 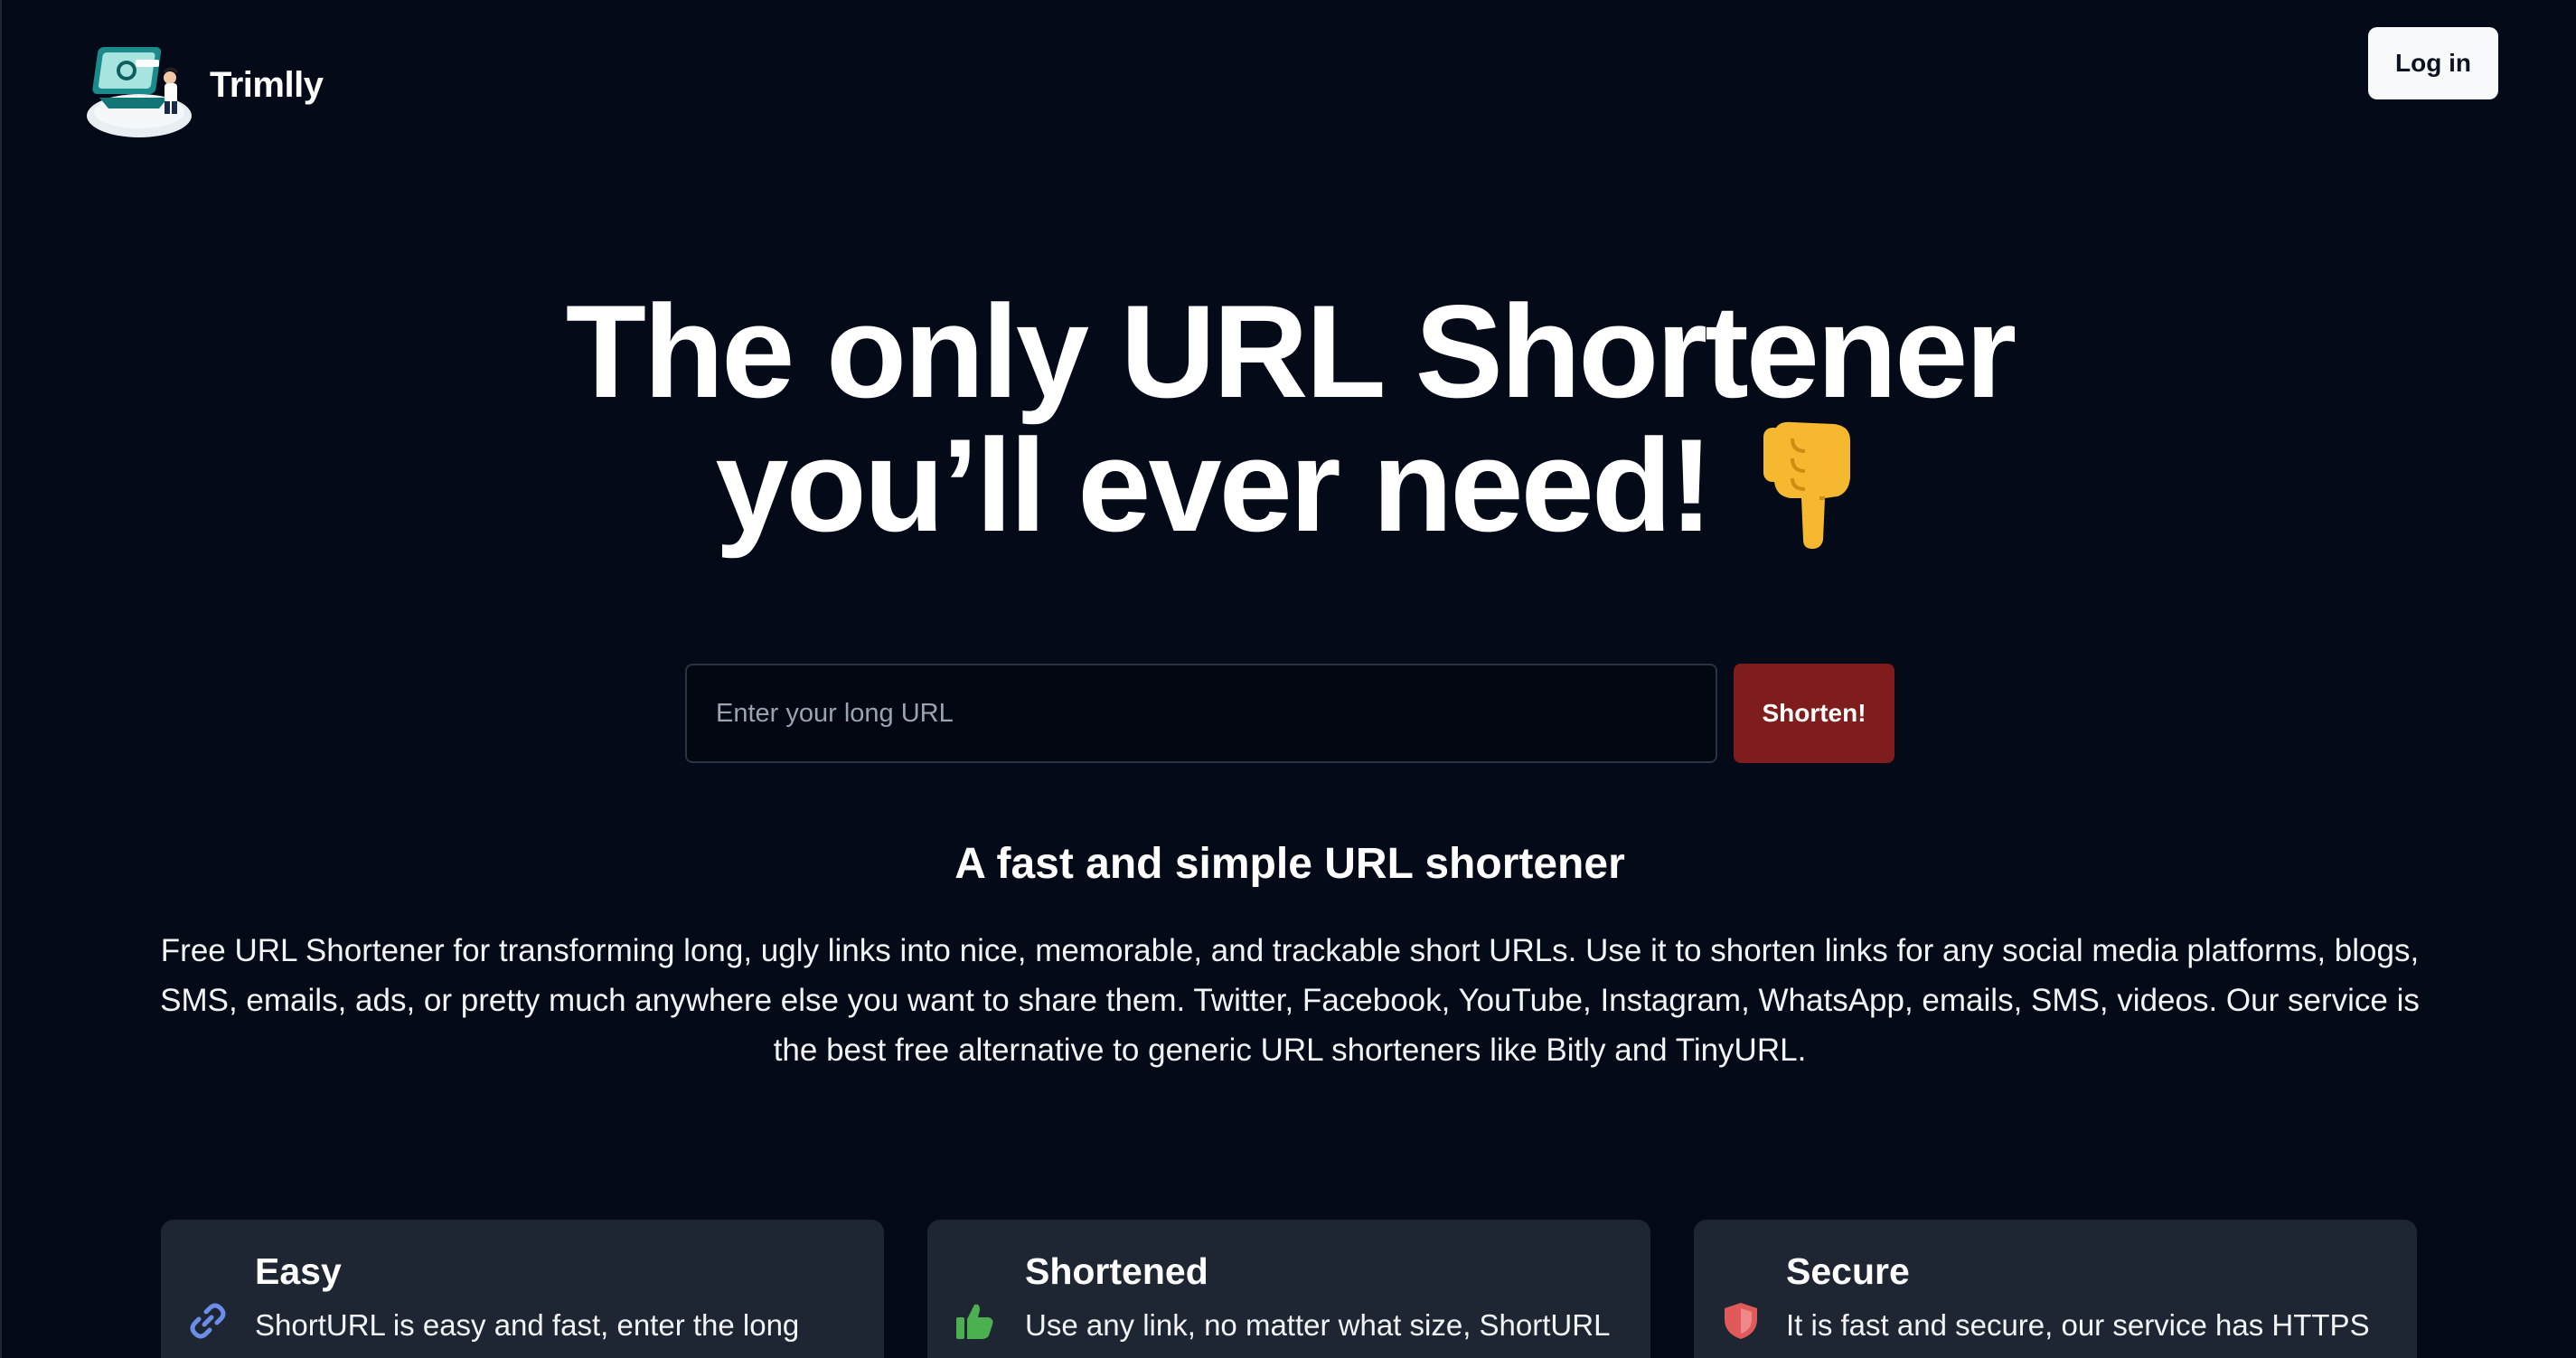 I want to click on feature-title: Secure, so click(x=1848, y=1271).